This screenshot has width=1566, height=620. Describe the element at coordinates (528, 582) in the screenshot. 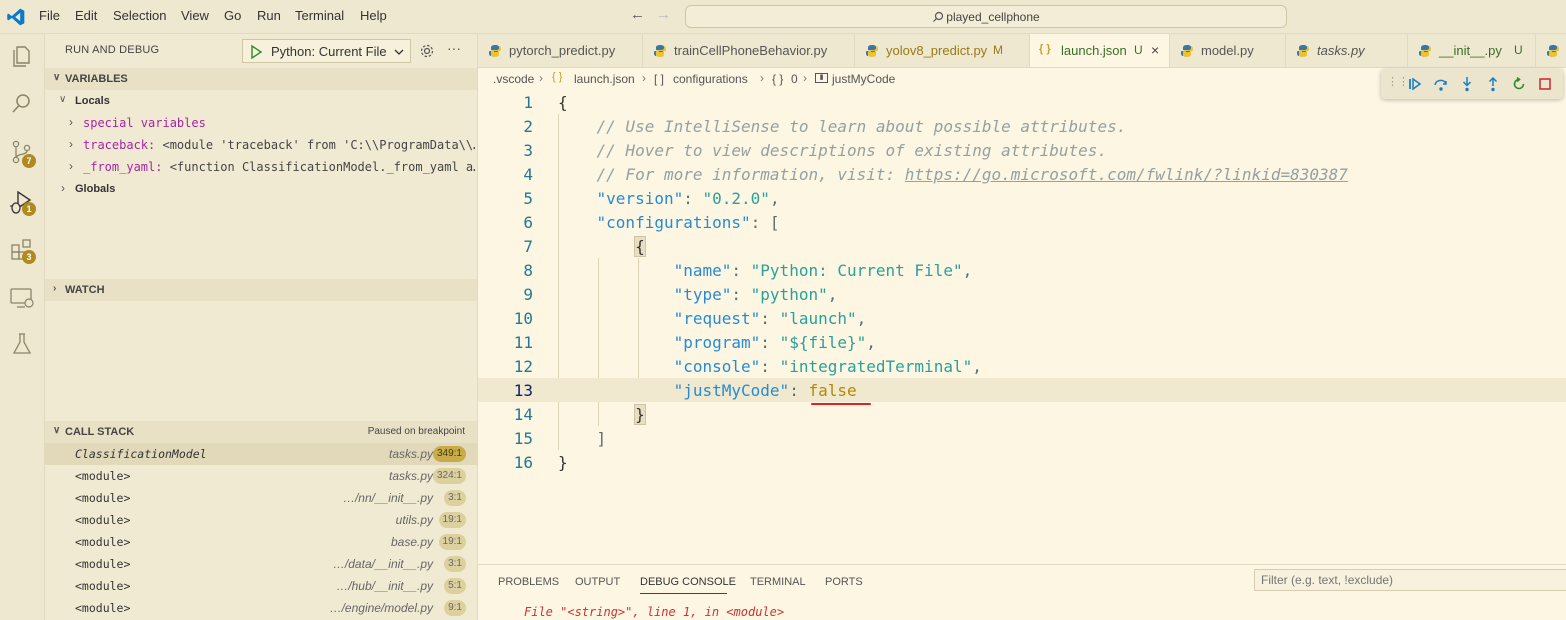

I see `tab-problems: PROBLEMS` at that location.